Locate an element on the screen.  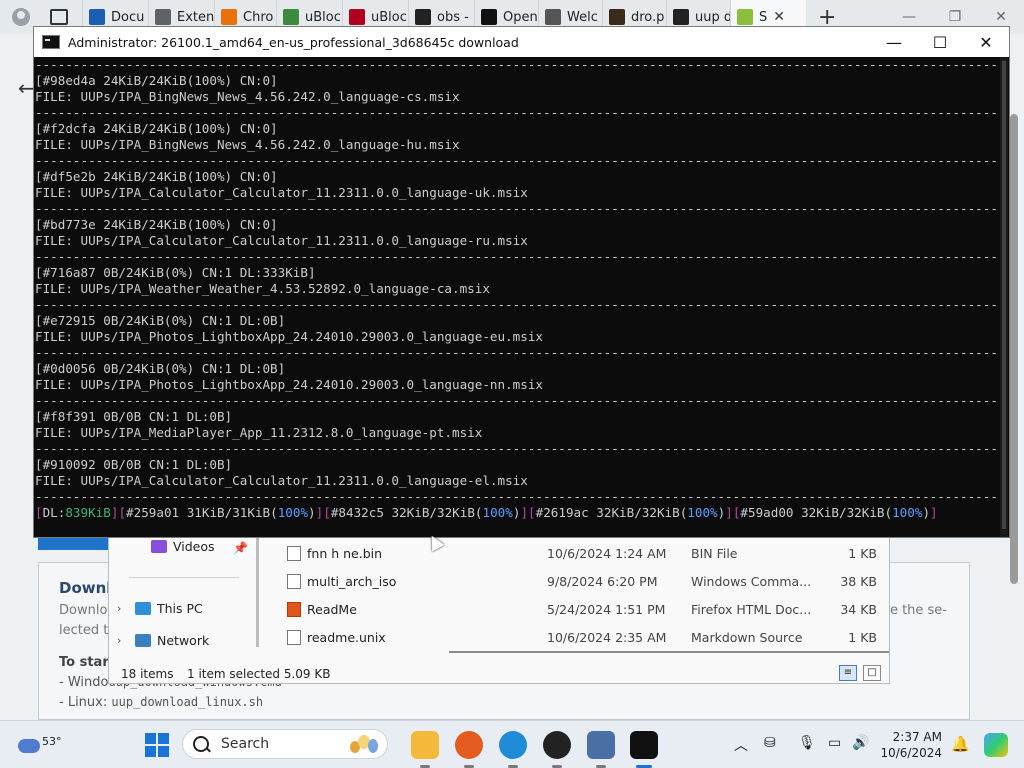
download-button is located at coordinates (74, 543).